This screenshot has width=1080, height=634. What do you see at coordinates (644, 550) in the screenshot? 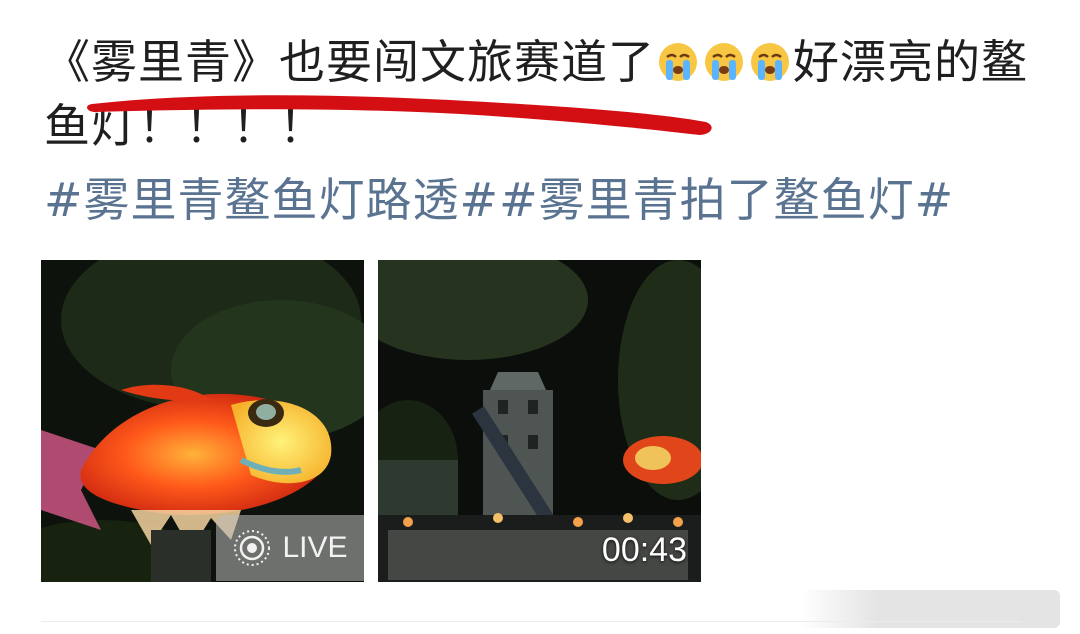
I see `video-duration: 00:43` at bounding box center [644, 550].